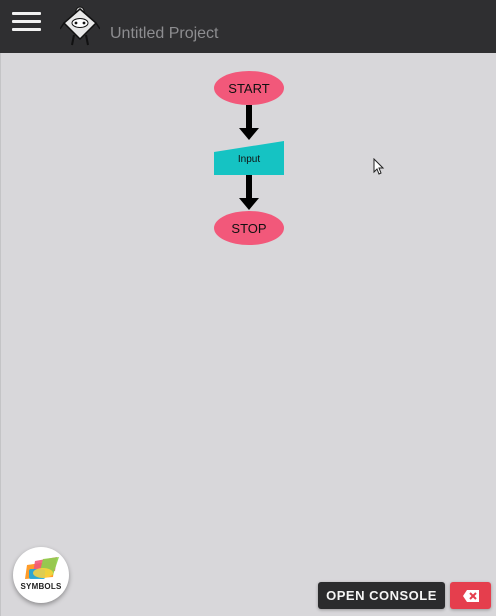 Image resolution: width=496 pixels, height=616 pixels. I want to click on flowchart-node-input-label: Input, so click(249, 159).